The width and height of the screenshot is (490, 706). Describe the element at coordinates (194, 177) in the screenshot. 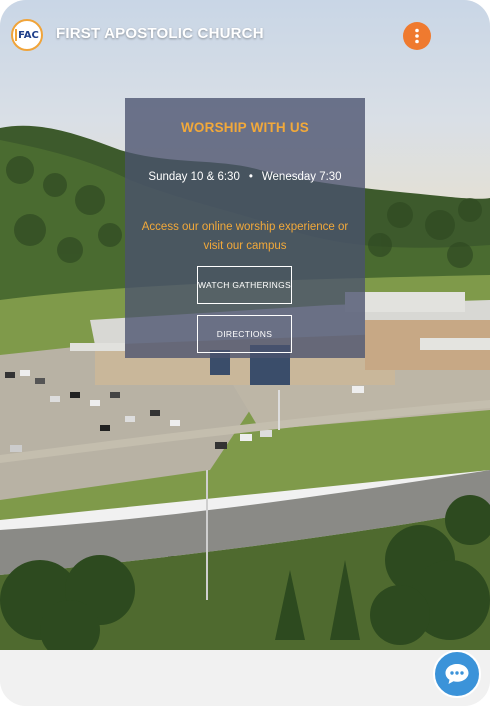

I see `schedule-sunday: Sunday 10 & 6:30` at that location.